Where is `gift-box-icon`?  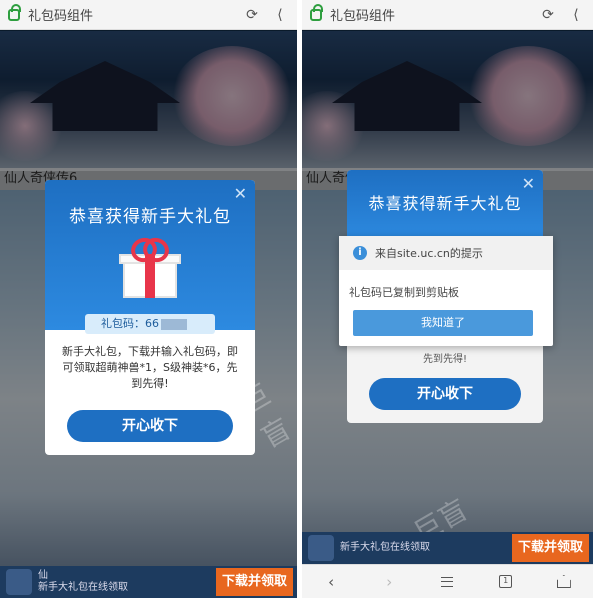 gift-box-icon is located at coordinates (150, 269).